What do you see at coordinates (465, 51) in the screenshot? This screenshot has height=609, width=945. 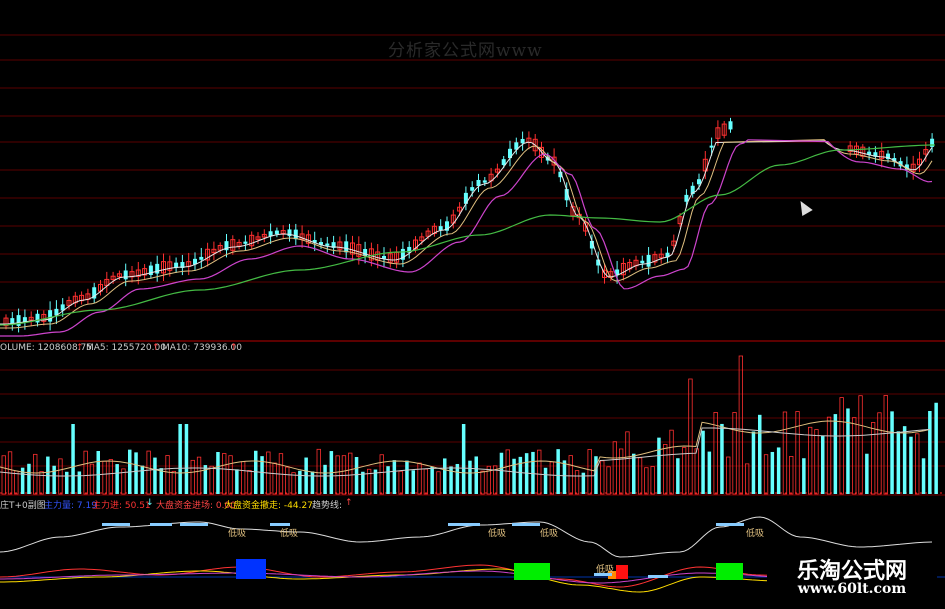 I see `watermark-text: 分析家公式网www` at bounding box center [465, 51].